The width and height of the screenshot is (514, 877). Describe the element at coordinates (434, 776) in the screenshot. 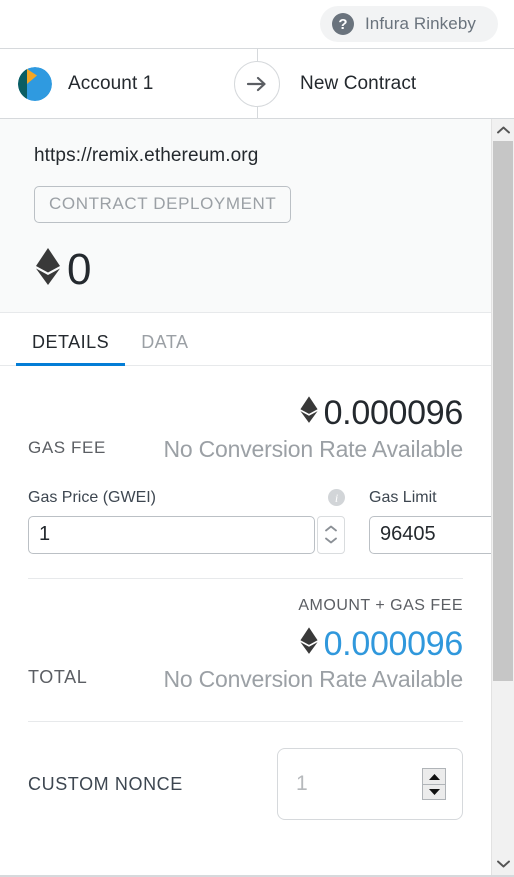

I see `stepper-up` at that location.